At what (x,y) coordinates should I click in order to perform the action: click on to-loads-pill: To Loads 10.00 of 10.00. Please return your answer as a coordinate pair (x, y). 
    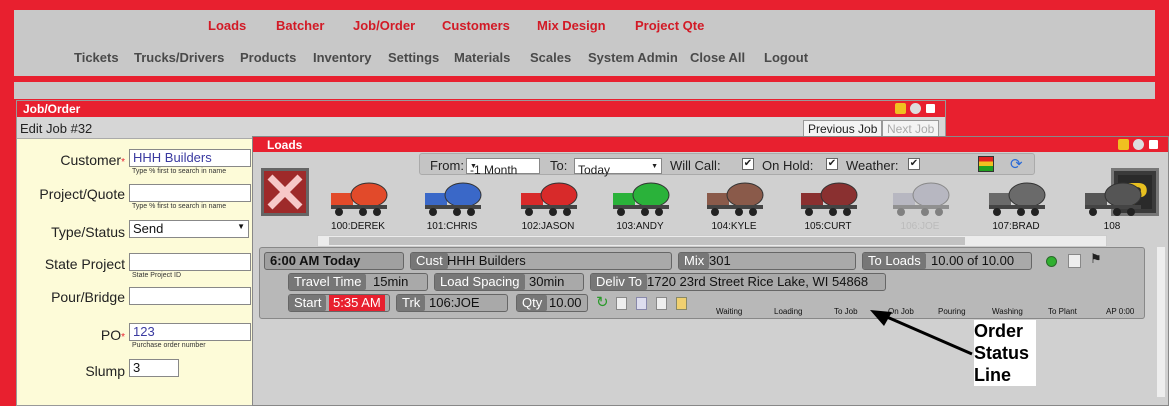
    Looking at the image, I should click on (947, 261).